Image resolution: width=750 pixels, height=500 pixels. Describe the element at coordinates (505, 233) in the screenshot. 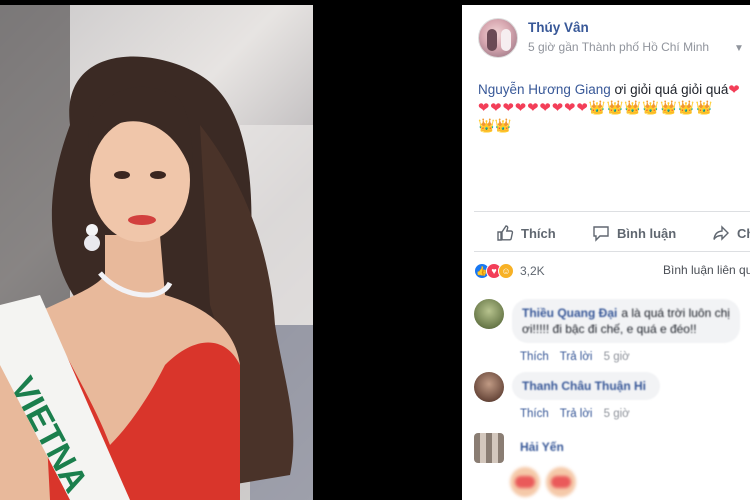

I see `thumbs-up-icon` at that location.